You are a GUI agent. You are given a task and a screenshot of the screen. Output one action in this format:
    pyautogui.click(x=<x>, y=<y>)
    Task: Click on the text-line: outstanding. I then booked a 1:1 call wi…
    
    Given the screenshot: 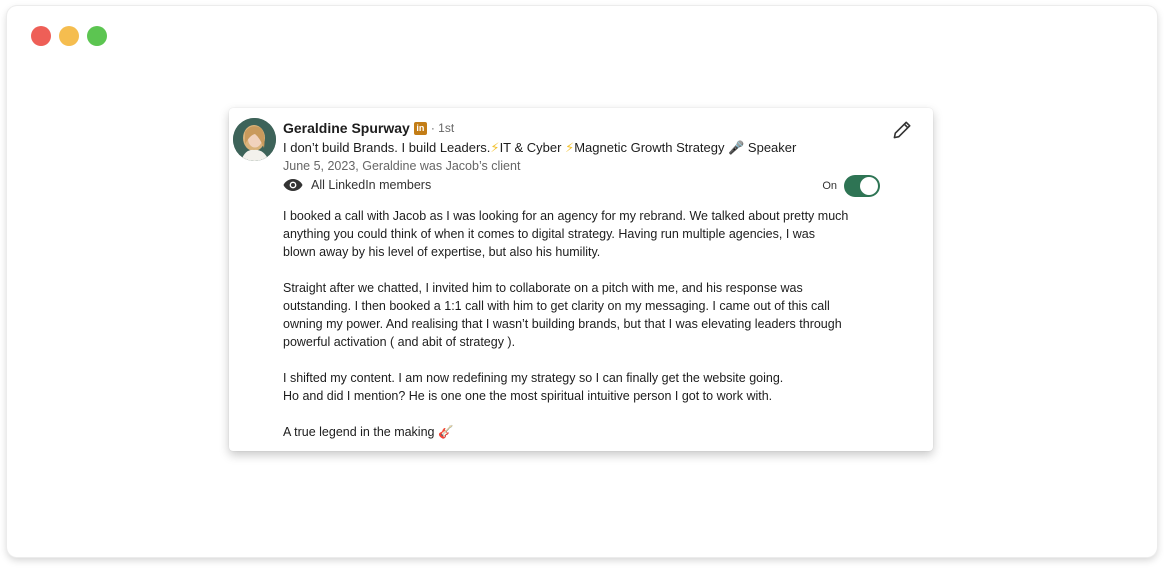 What is the action you would take?
    pyautogui.click(x=556, y=306)
    